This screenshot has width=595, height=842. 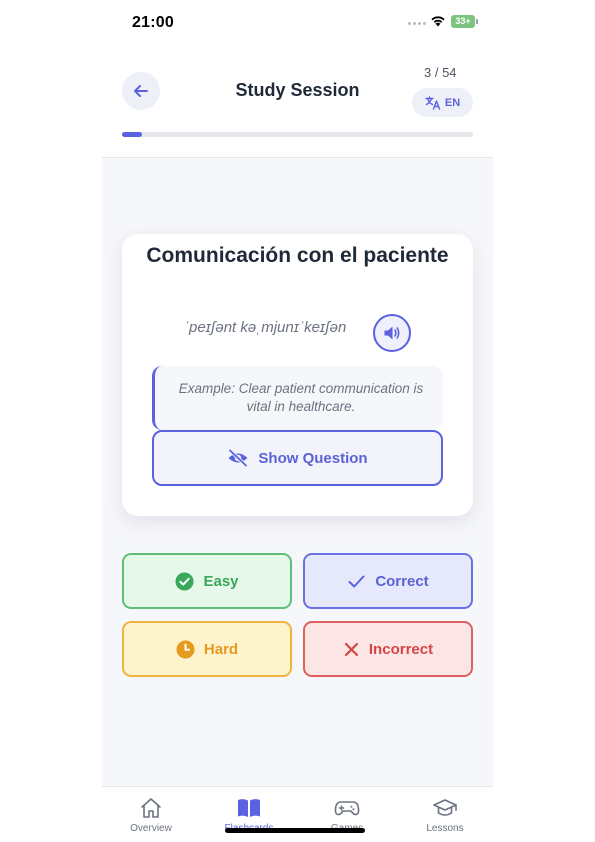 I want to click on gamepad-icon, so click(x=347, y=808).